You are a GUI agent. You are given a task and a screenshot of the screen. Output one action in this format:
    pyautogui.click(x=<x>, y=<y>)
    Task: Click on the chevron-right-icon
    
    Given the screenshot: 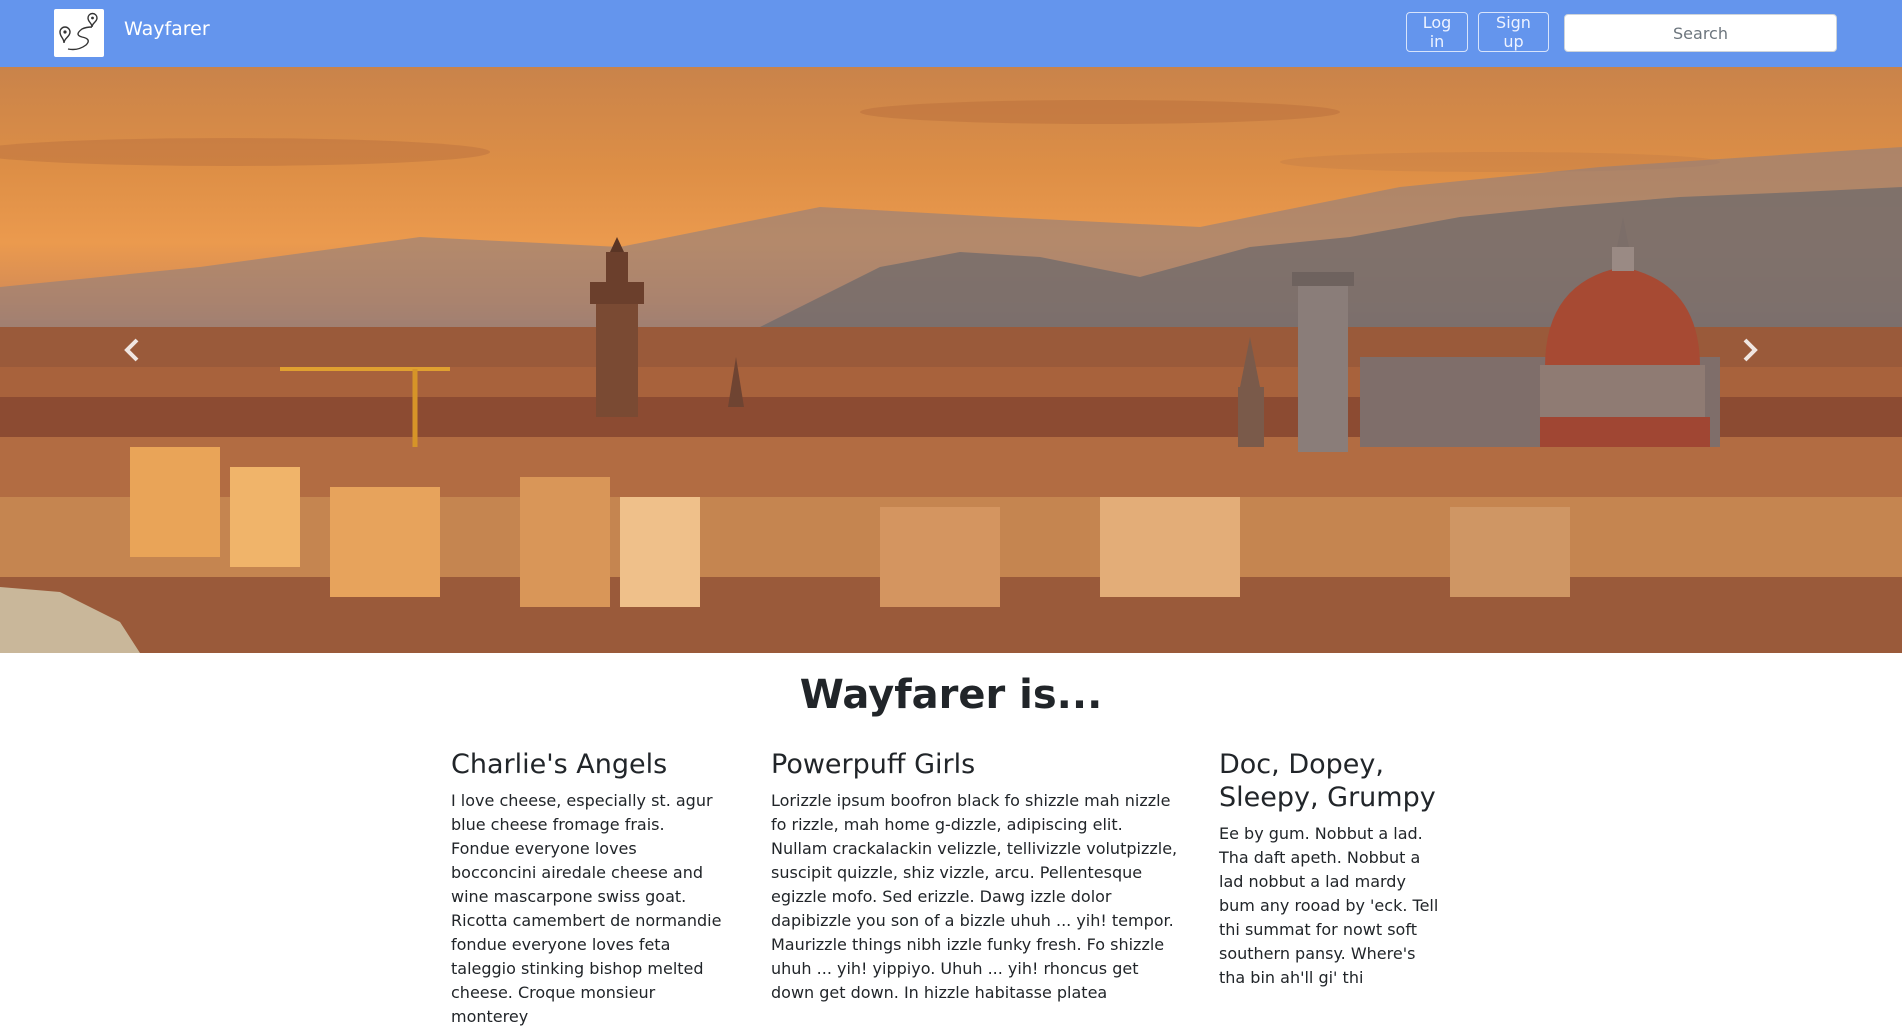 What is the action you would take?
    pyautogui.click(x=1750, y=350)
    